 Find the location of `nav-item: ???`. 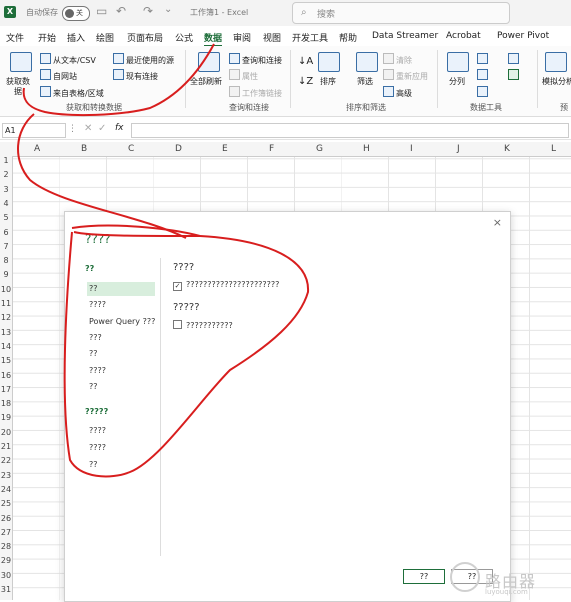

nav-item: ??? is located at coordinates (121, 338).